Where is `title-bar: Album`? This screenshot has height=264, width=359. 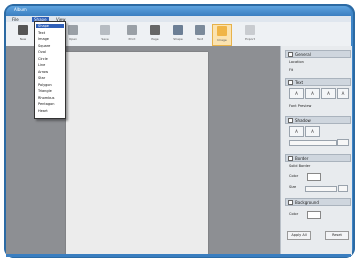 title-bar: Album is located at coordinates (178, 11).